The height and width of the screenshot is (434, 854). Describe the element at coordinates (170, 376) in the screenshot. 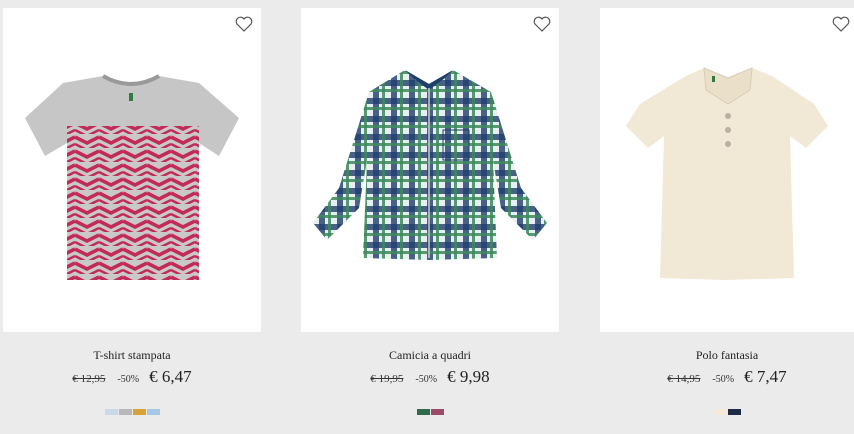

I see `sale-price: € 6,47` at that location.